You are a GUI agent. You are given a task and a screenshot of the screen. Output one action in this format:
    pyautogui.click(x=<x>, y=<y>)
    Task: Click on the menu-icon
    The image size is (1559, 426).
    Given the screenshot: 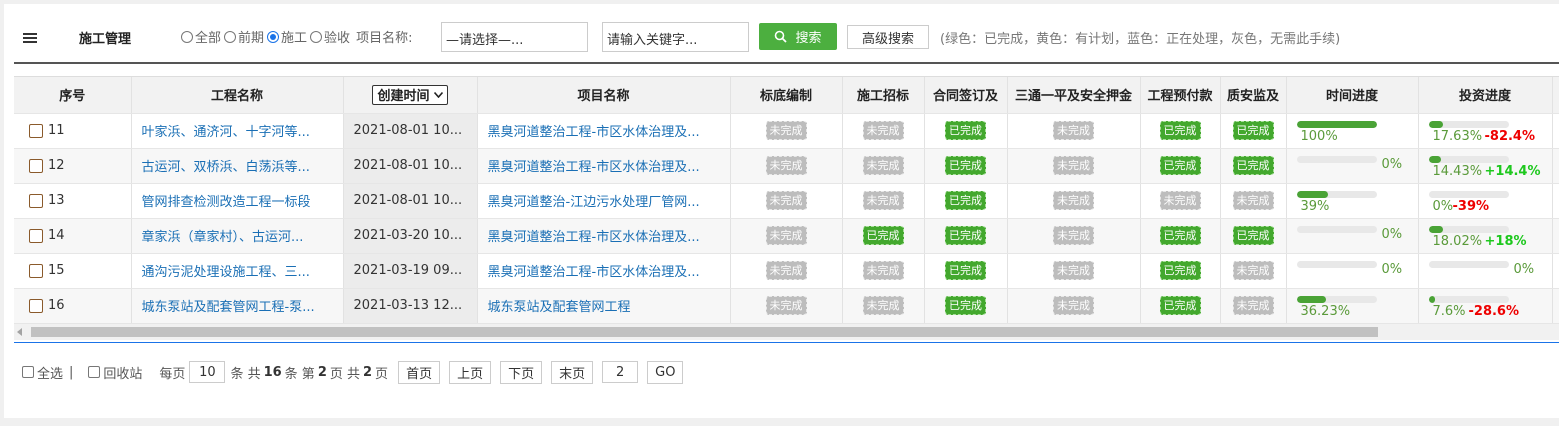 What is the action you would take?
    pyautogui.click(x=30, y=38)
    